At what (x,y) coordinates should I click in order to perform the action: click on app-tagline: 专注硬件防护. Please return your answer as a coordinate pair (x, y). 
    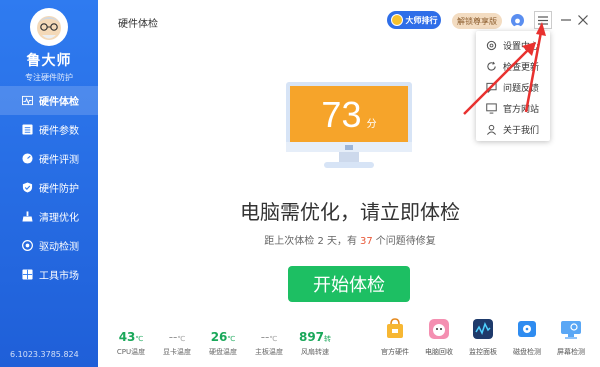
    Looking at the image, I should click on (49, 77).